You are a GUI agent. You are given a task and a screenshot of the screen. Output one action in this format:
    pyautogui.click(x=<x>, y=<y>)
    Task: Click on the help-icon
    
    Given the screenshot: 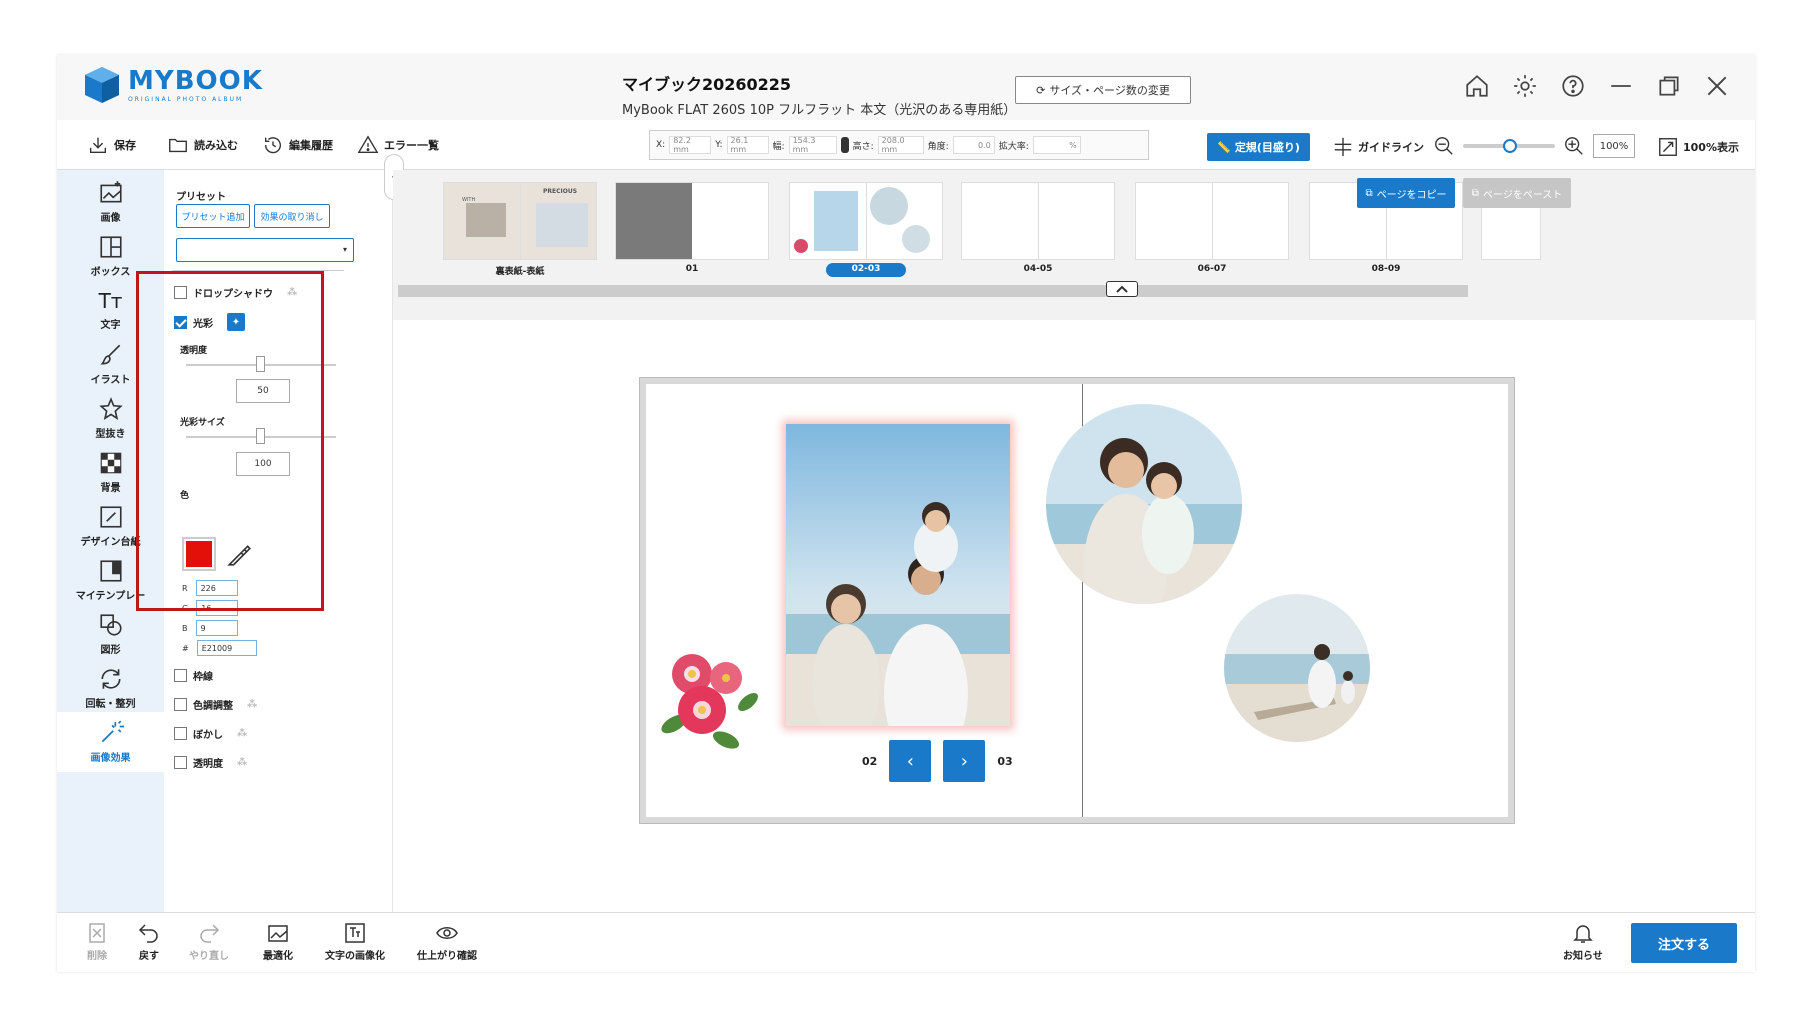 What is the action you would take?
    pyautogui.click(x=1573, y=86)
    